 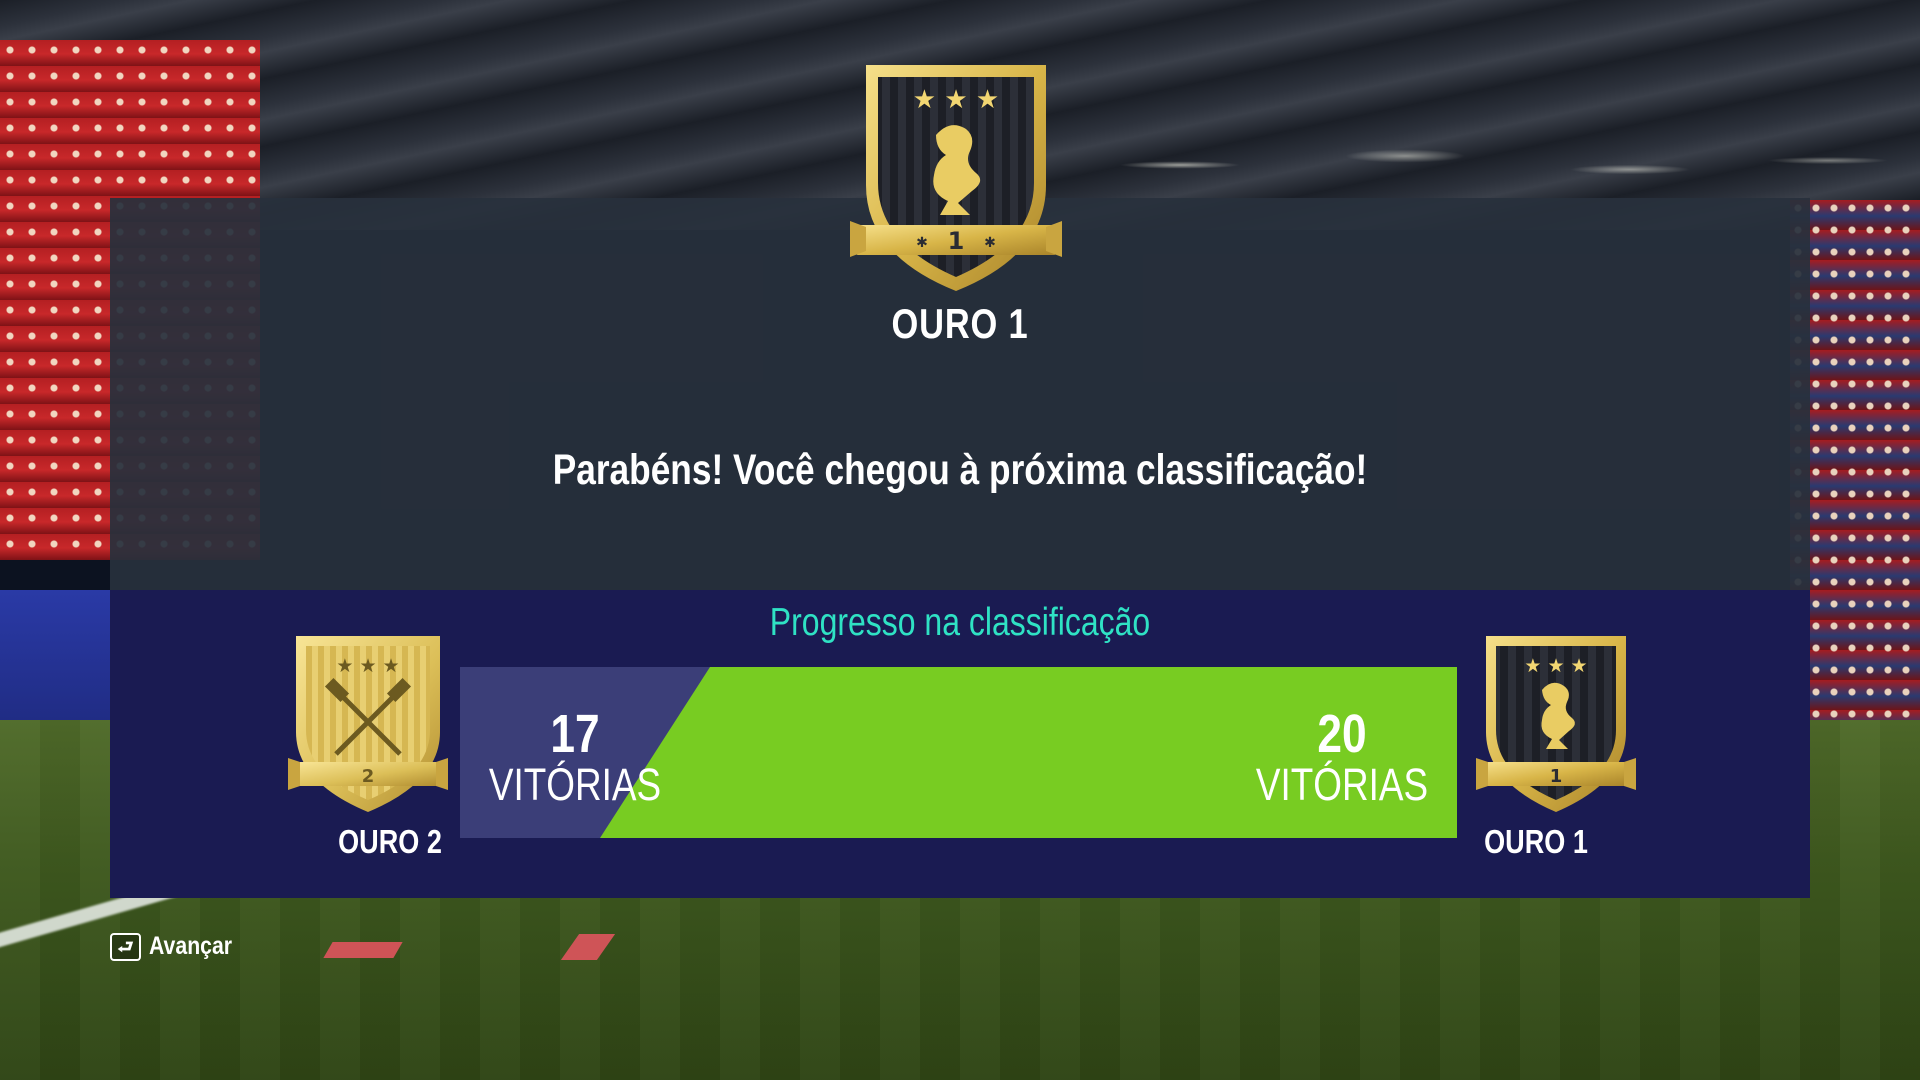 I want to click on next-rank-badge-icon: ★ ★ ★ 1, so click(x=1556, y=724).